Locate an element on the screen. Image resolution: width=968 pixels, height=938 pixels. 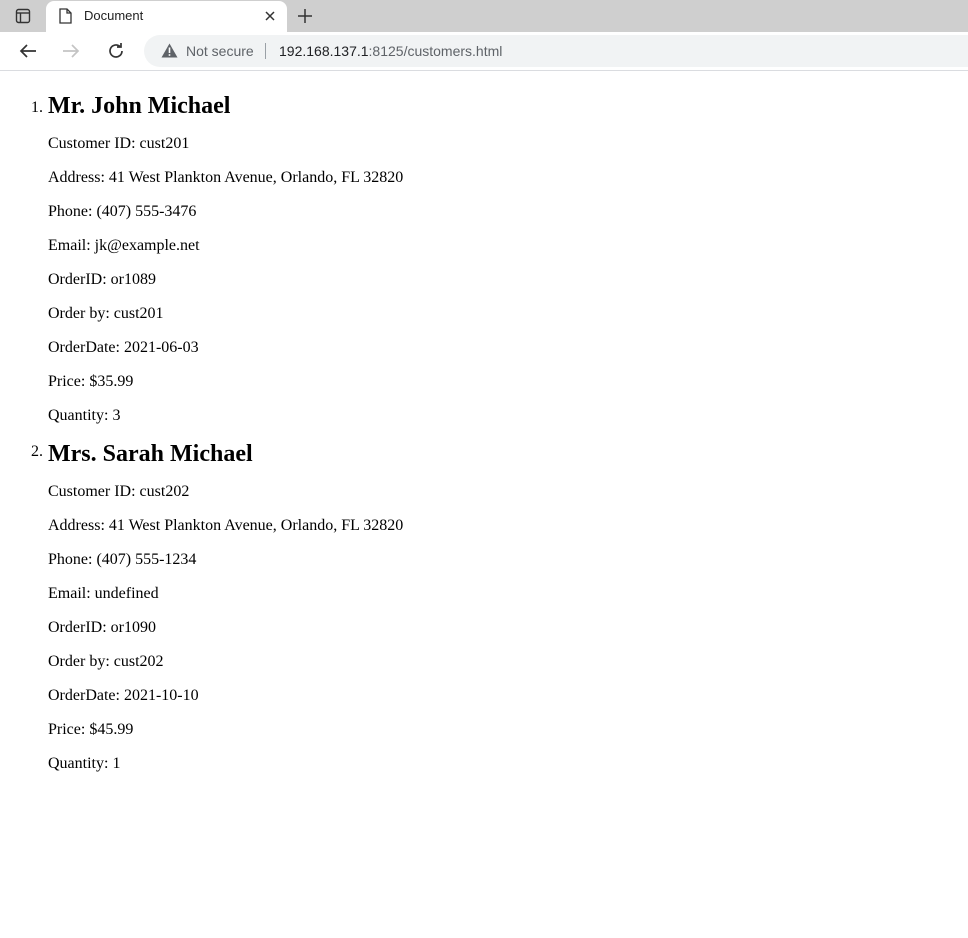
order-price: Price: $35.99 is located at coordinates (91, 381).